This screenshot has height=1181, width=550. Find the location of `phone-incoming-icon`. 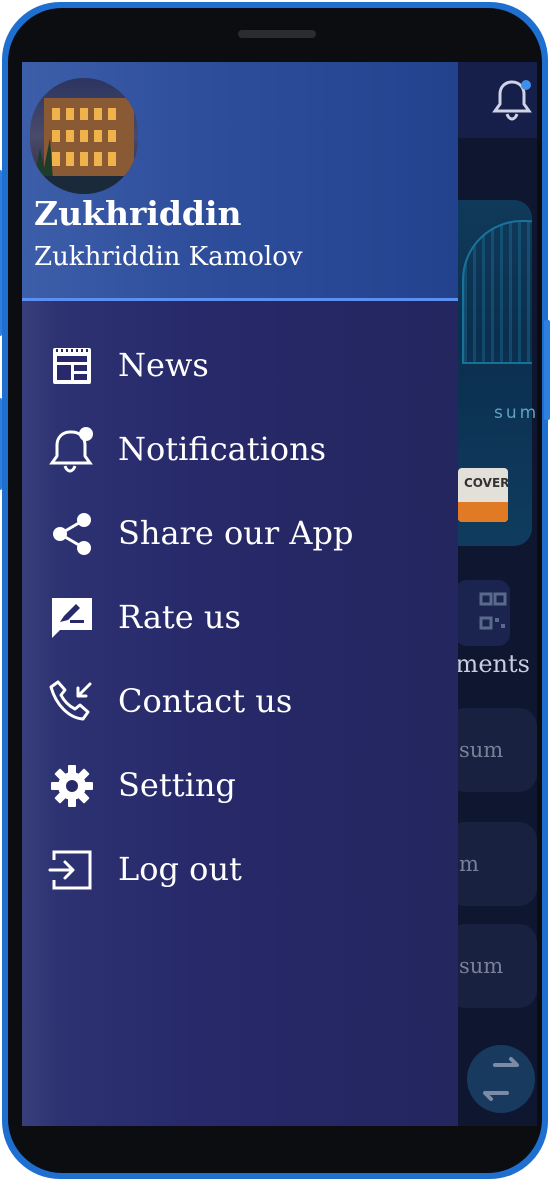

phone-incoming-icon is located at coordinates (70, 700).